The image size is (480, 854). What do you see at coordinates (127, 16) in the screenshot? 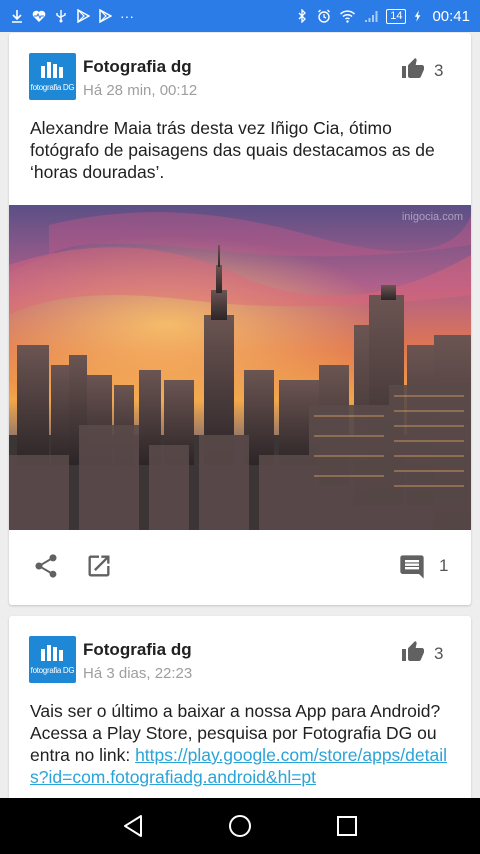
I see `more-notifications-icon: ···` at bounding box center [127, 16].